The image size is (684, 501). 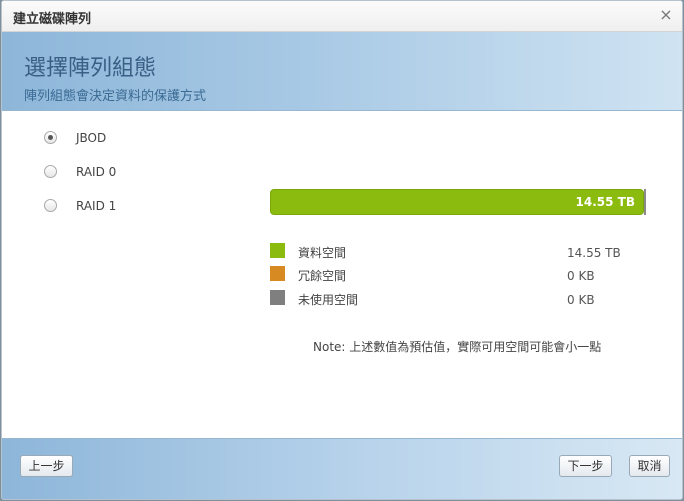 What do you see at coordinates (342, 16) in the screenshot?
I see `title-bar: 建立磁碟陣列 ×` at bounding box center [342, 16].